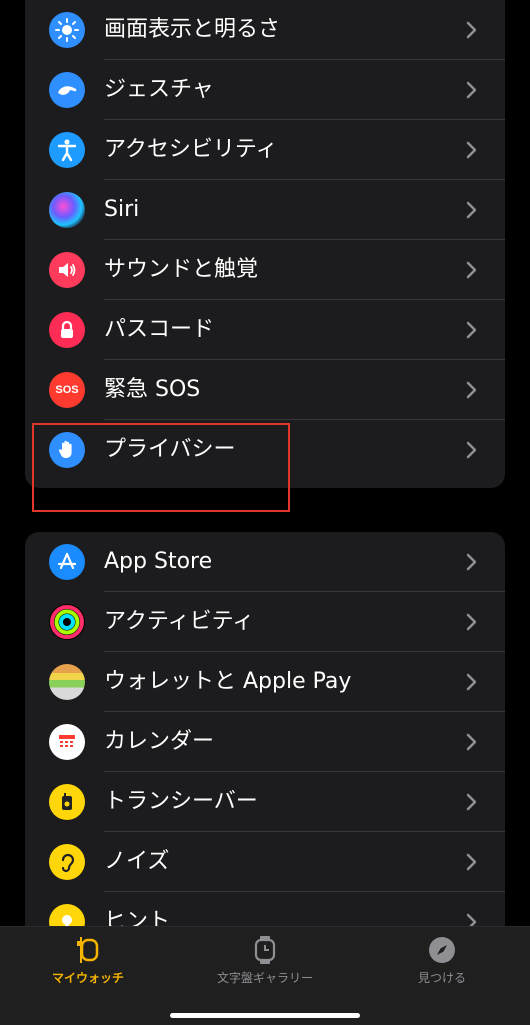  What do you see at coordinates (67, 330) in the screenshot?
I see `lock-icon` at bounding box center [67, 330].